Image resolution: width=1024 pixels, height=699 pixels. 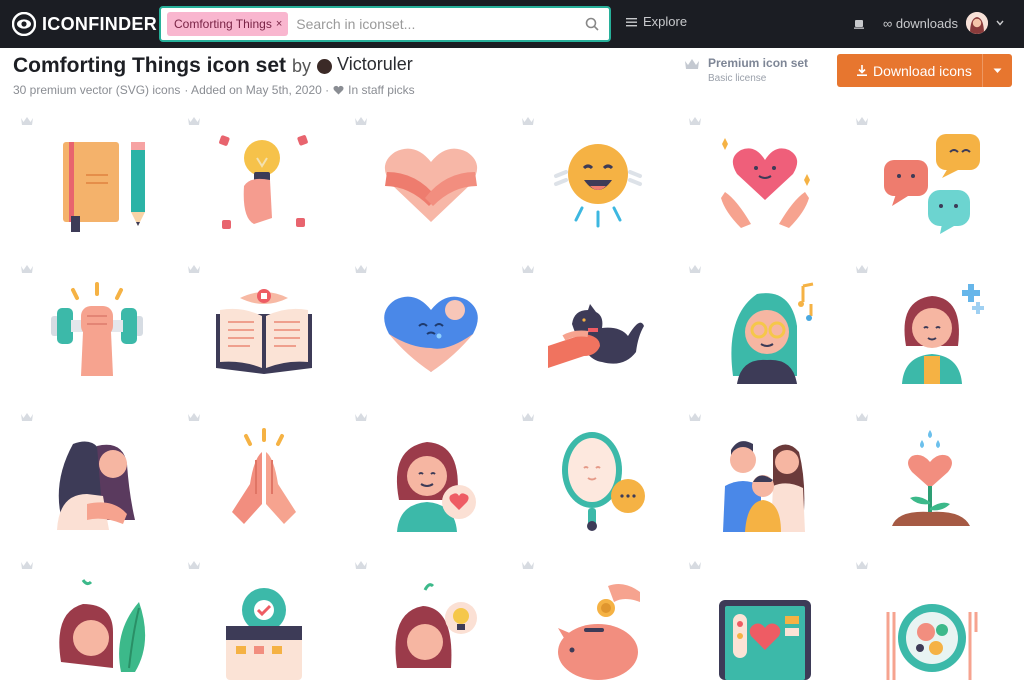 I want to click on family-icon, so click(x=764, y=486).